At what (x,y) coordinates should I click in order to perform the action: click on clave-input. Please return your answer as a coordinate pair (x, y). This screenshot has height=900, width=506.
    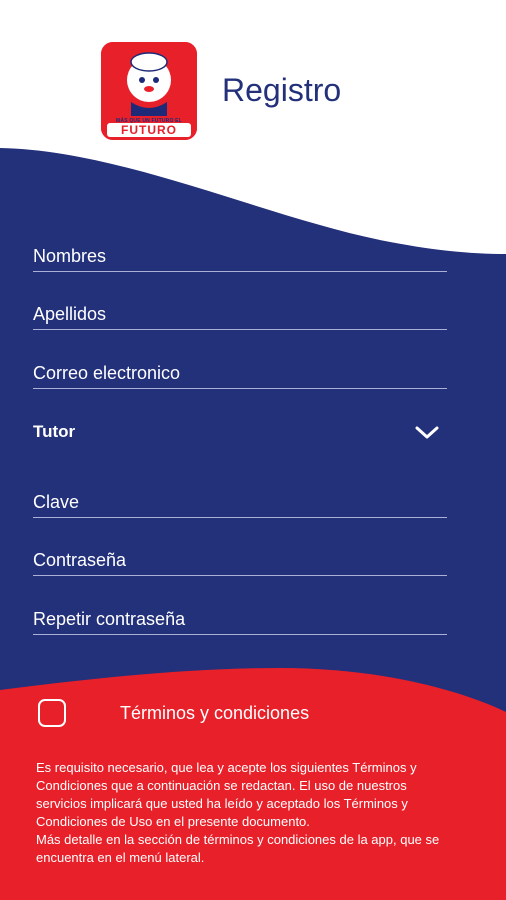
    Looking at the image, I should click on (240, 502).